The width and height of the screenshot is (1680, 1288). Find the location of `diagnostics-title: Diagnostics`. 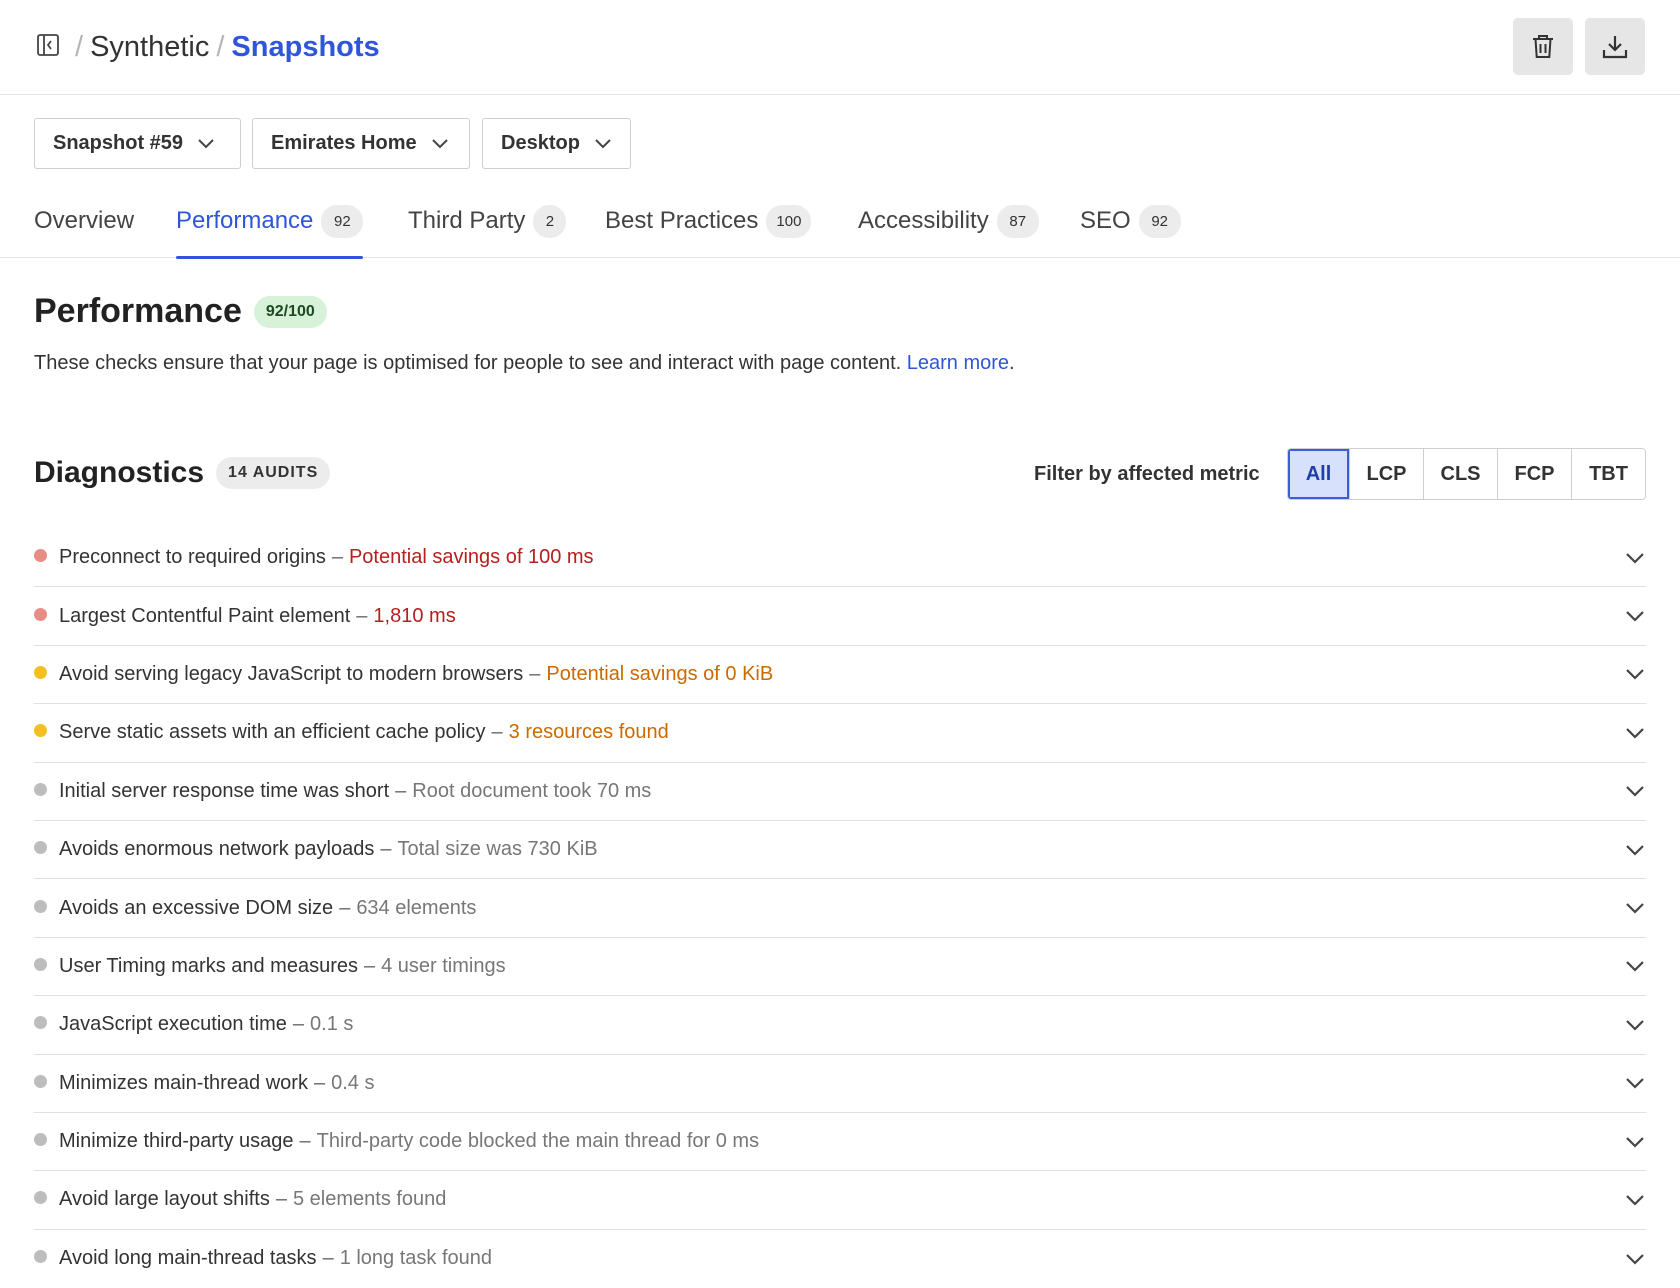

diagnostics-title: Diagnostics is located at coordinates (119, 472).